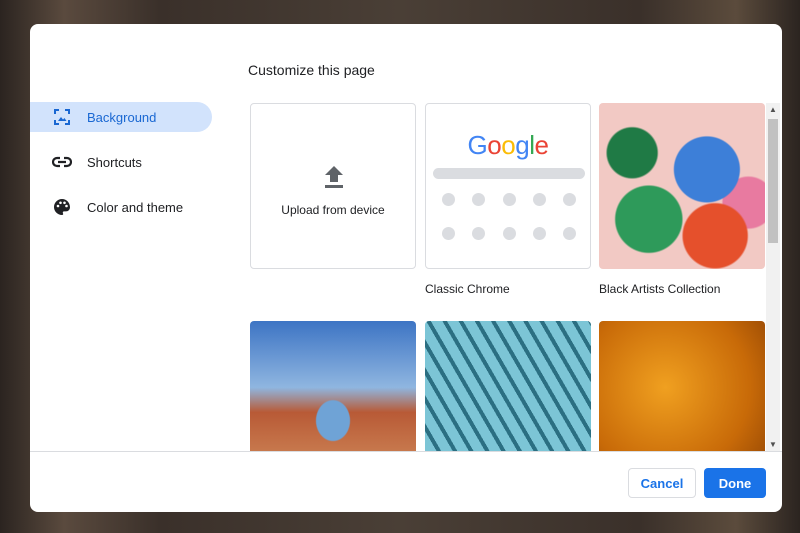  I want to click on scroll-down-arrow-icon: ▼, so click(773, 444).